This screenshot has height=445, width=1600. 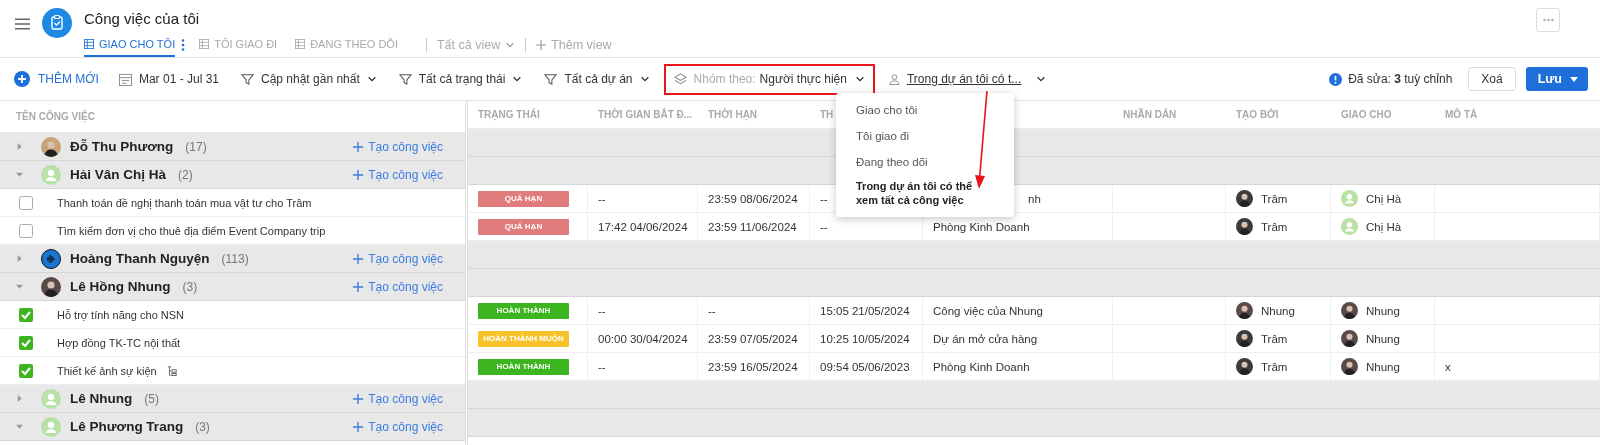 What do you see at coordinates (925, 162) in the screenshot?
I see `menu-item: Đang theo dõi` at bounding box center [925, 162].